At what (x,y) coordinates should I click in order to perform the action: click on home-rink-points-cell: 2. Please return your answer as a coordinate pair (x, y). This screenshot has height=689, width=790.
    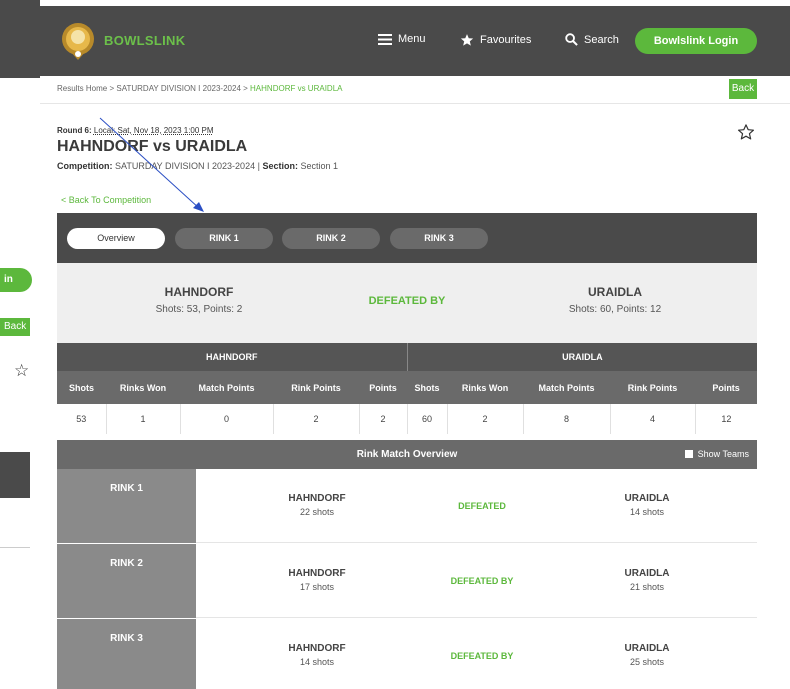
    Looking at the image, I should click on (316, 419).